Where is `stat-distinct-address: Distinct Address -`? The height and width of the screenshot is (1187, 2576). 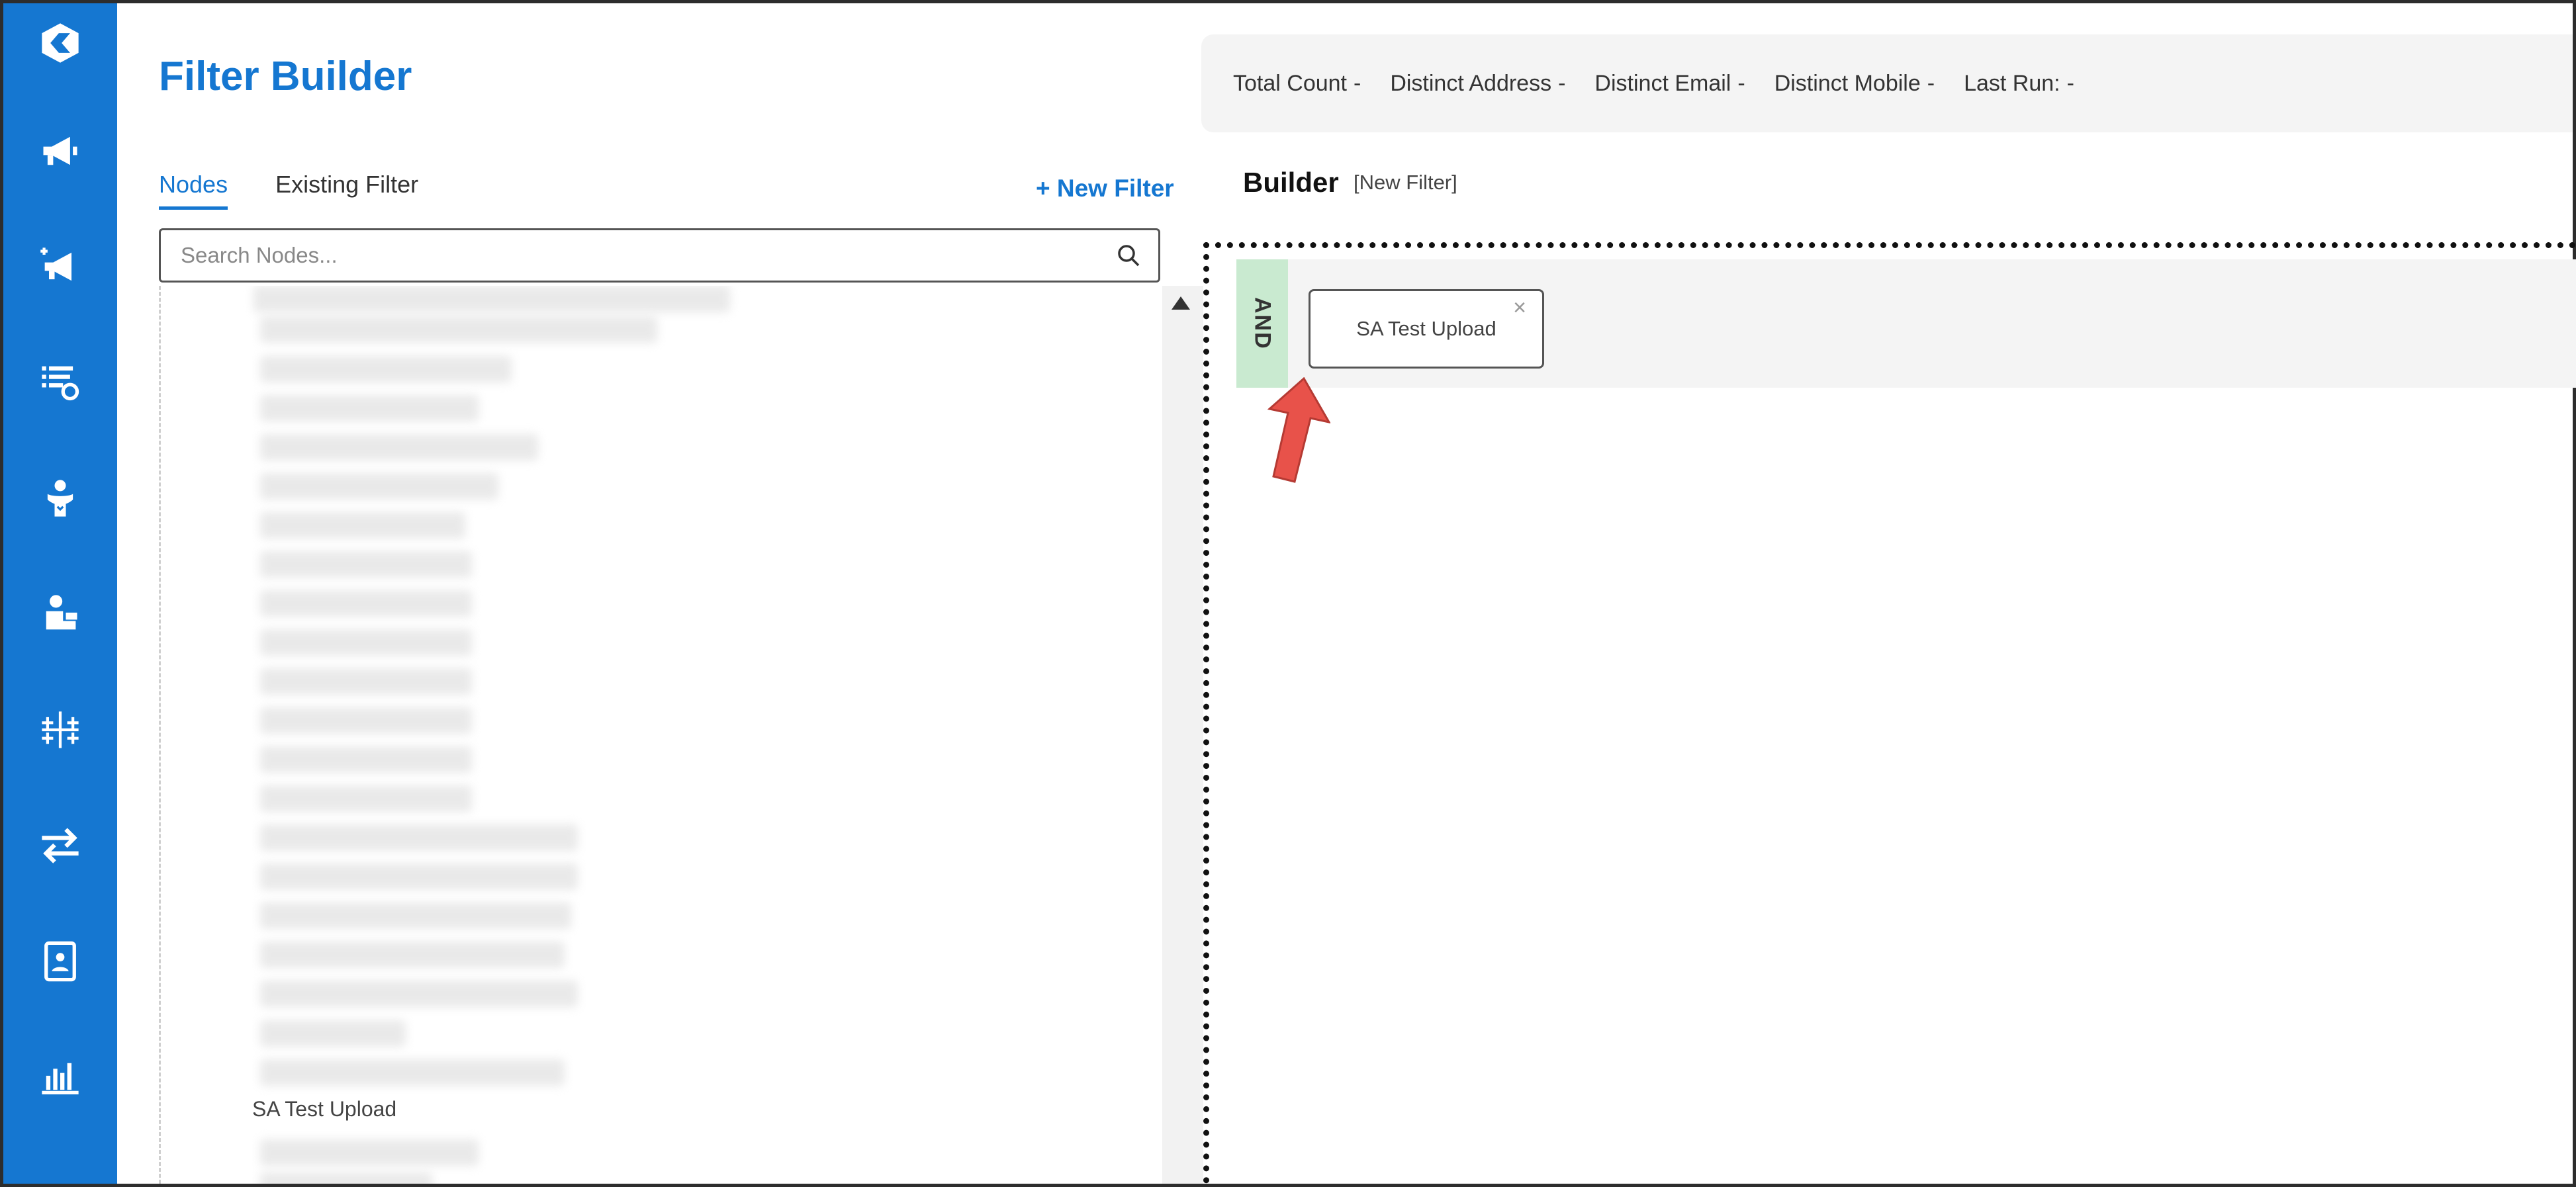
stat-distinct-address: Distinct Address - is located at coordinates (1478, 83).